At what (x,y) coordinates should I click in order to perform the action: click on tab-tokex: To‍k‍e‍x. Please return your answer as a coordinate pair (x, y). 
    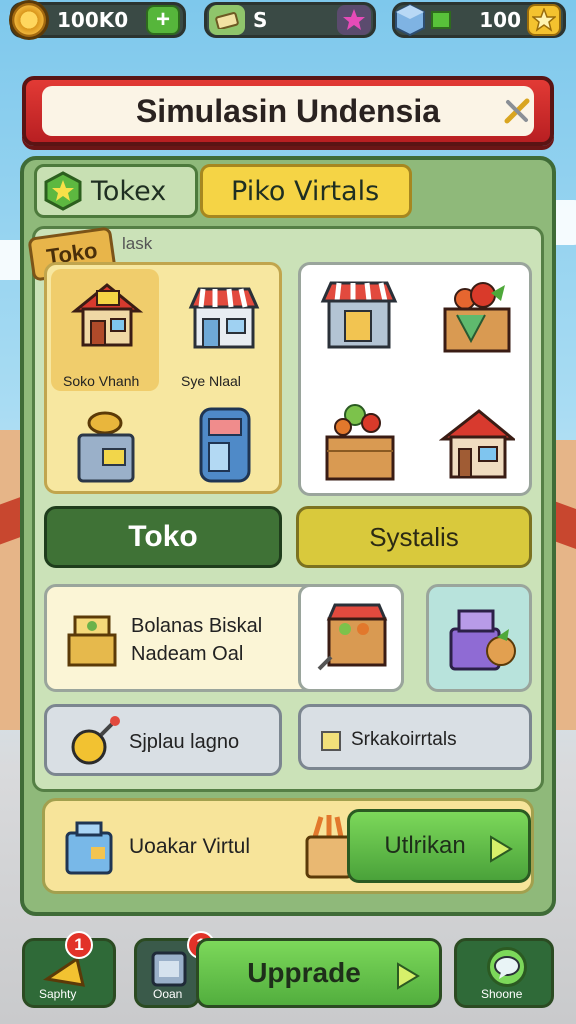
    Looking at the image, I should click on (116, 191).